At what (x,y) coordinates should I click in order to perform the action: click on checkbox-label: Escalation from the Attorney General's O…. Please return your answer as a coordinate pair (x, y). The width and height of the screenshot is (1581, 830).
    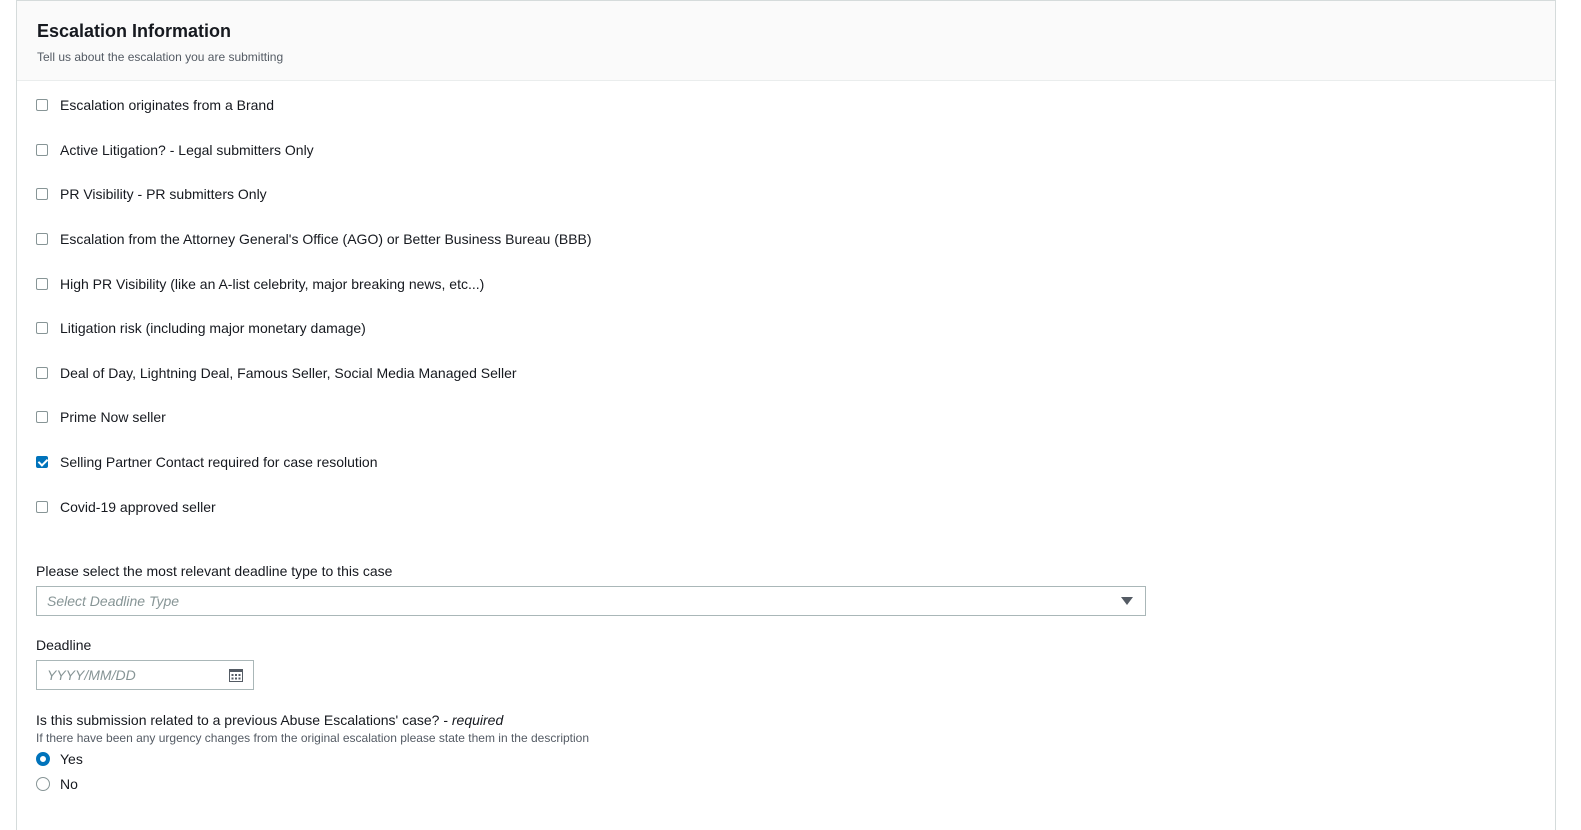
    Looking at the image, I should click on (326, 239).